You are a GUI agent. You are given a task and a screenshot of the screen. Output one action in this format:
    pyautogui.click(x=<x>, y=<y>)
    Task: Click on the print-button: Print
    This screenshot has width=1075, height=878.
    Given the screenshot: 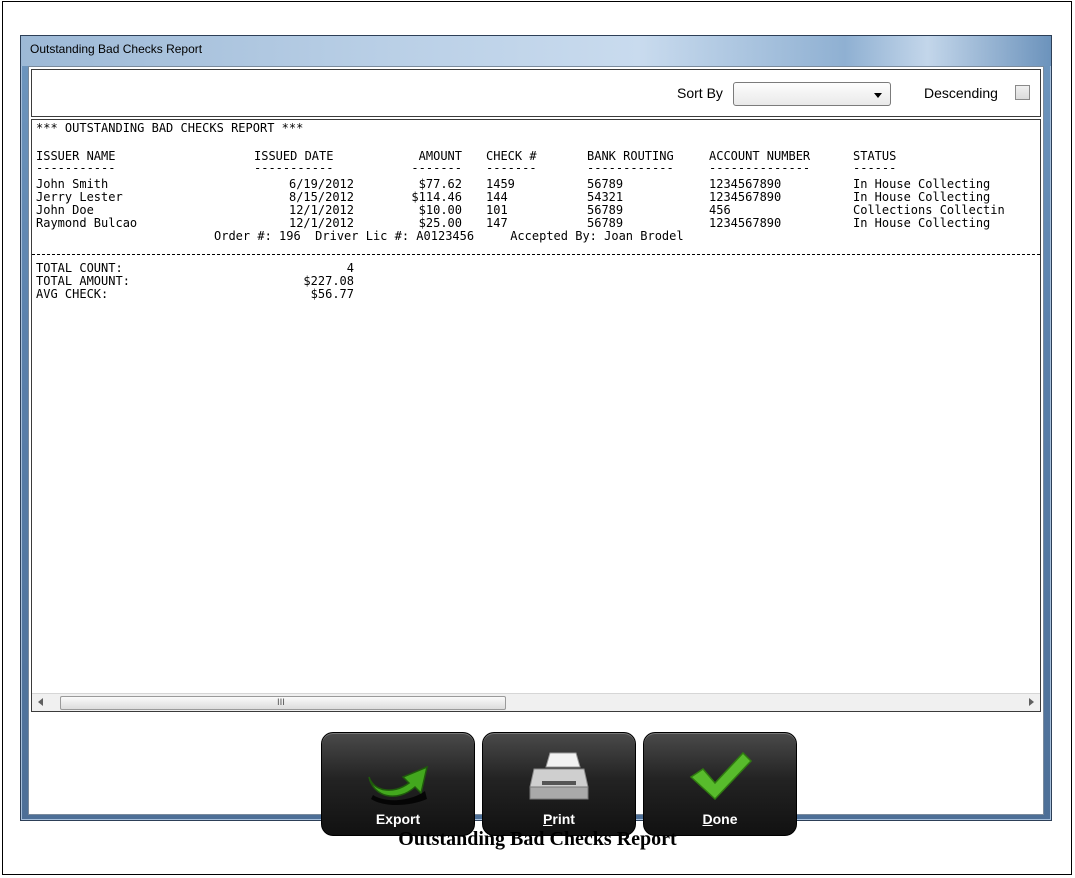 What is the action you would take?
    pyautogui.click(x=559, y=784)
    